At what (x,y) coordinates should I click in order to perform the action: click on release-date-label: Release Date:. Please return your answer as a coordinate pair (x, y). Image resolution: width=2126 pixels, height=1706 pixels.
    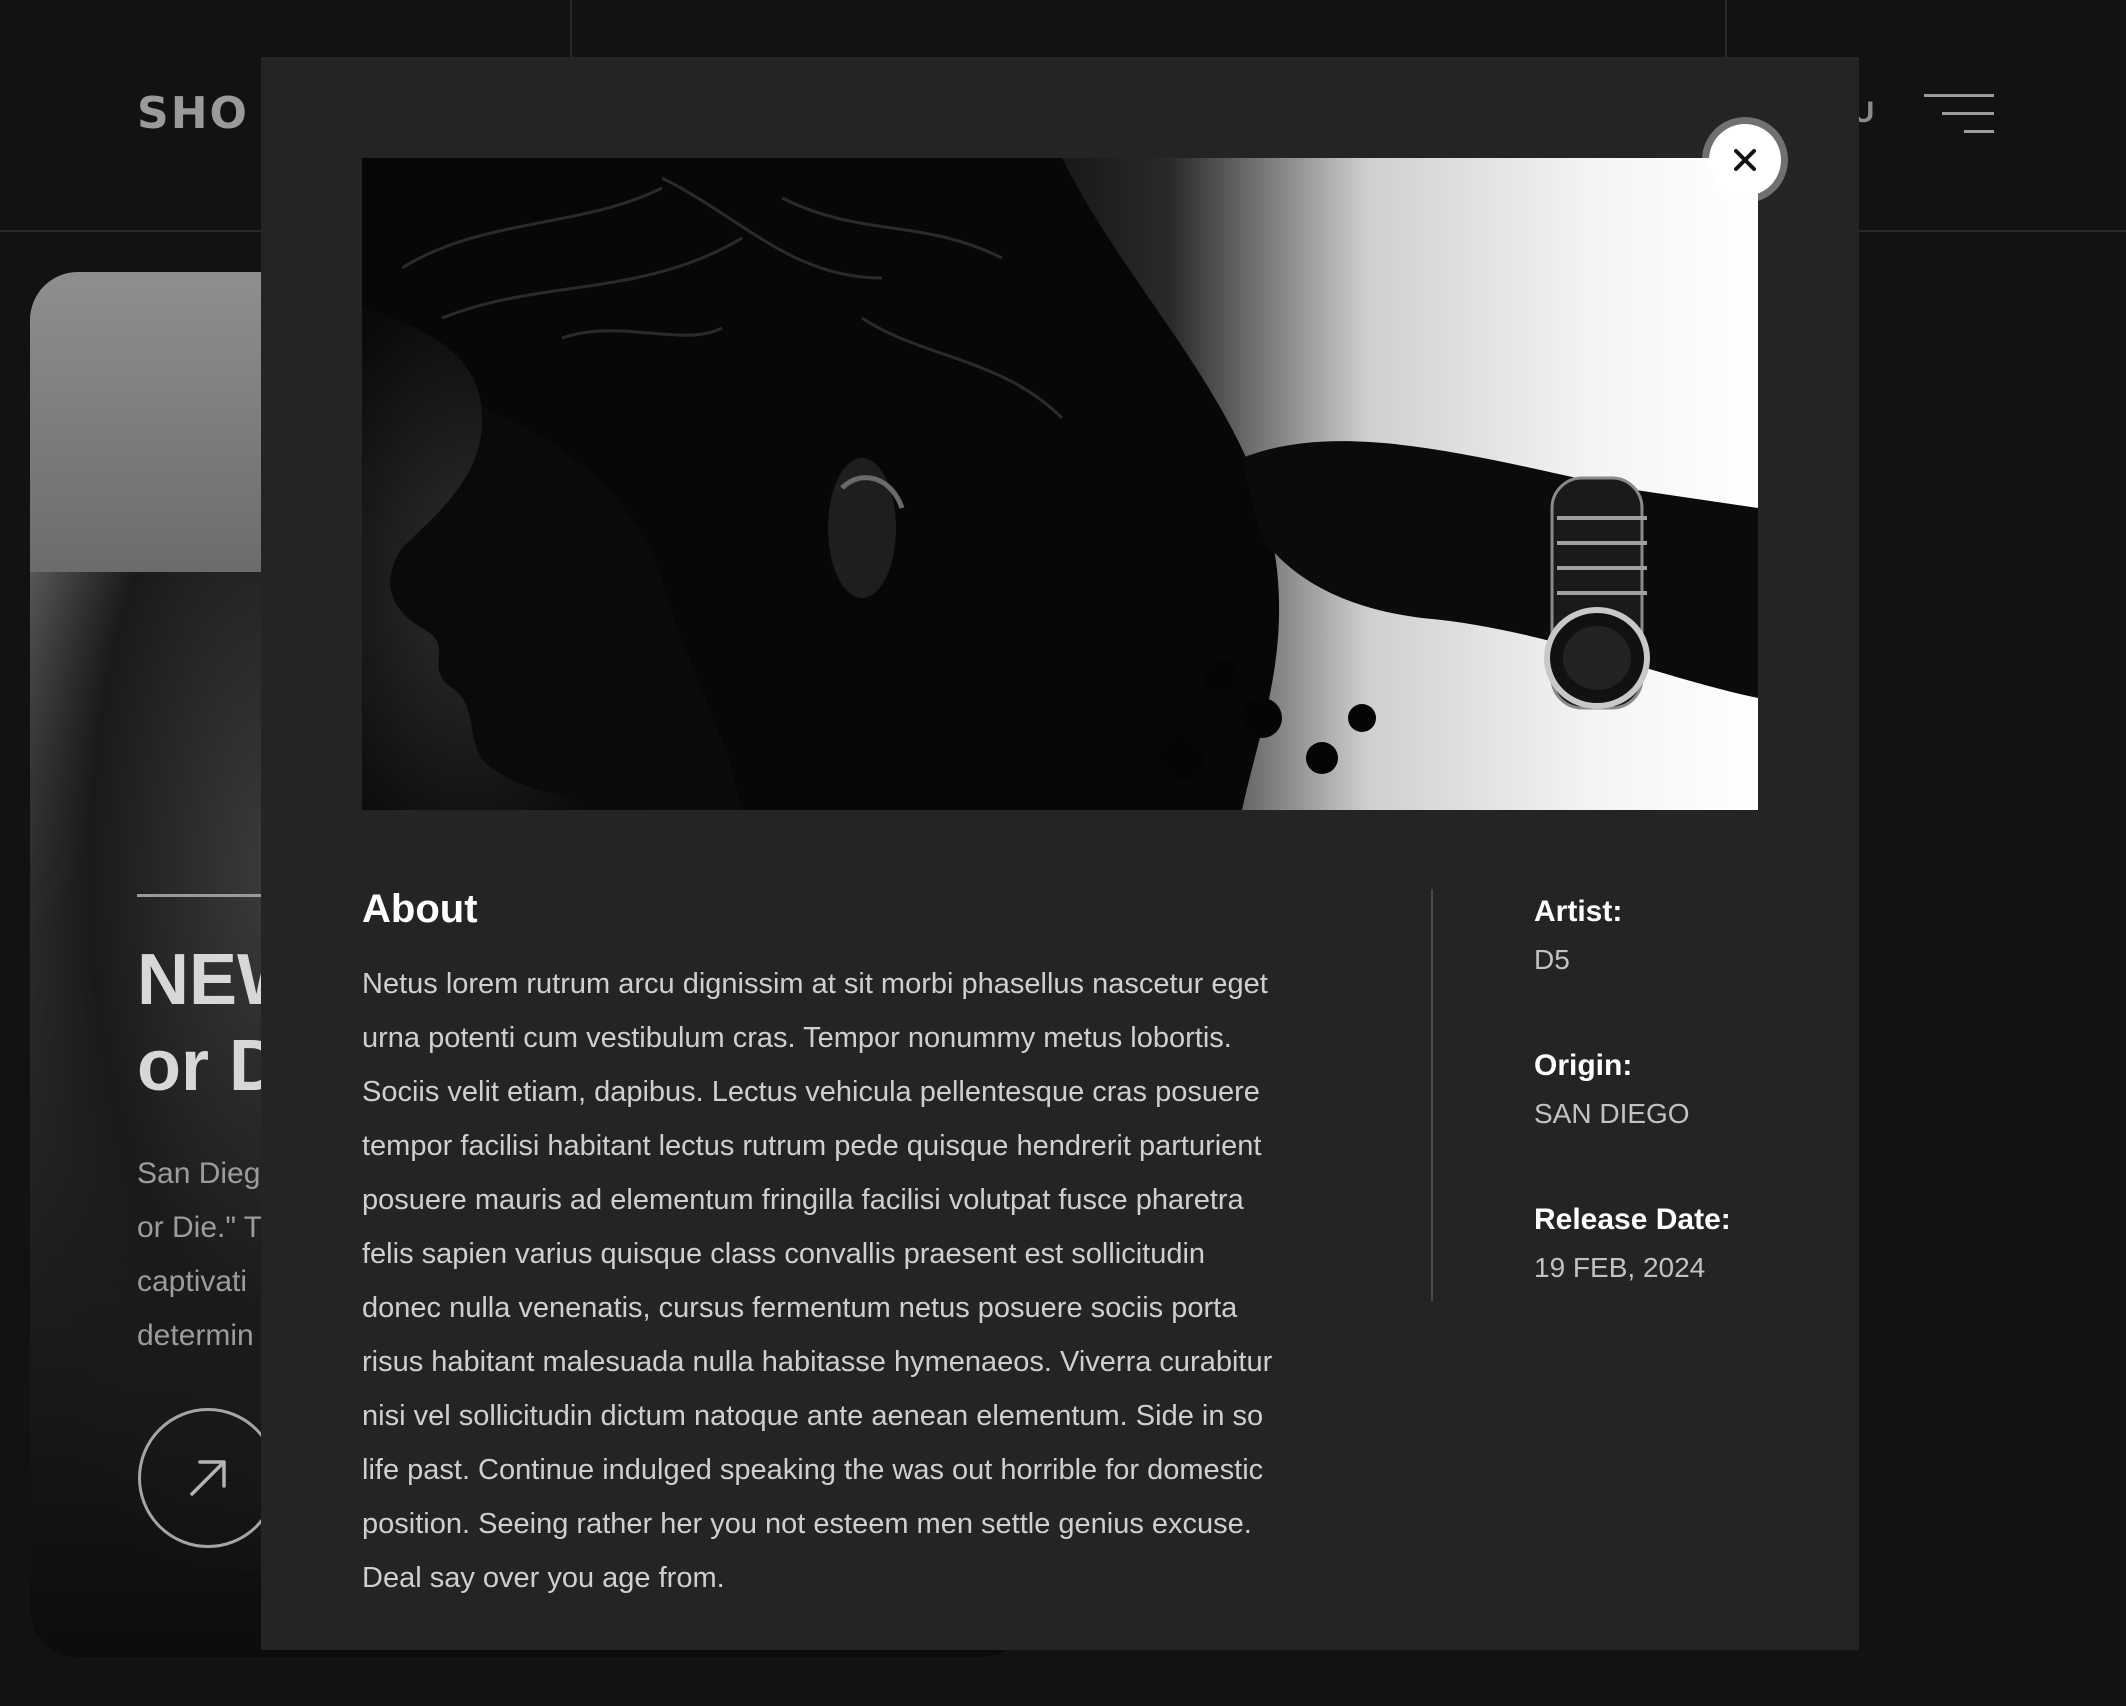
    Looking at the image, I should click on (1632, 1219).